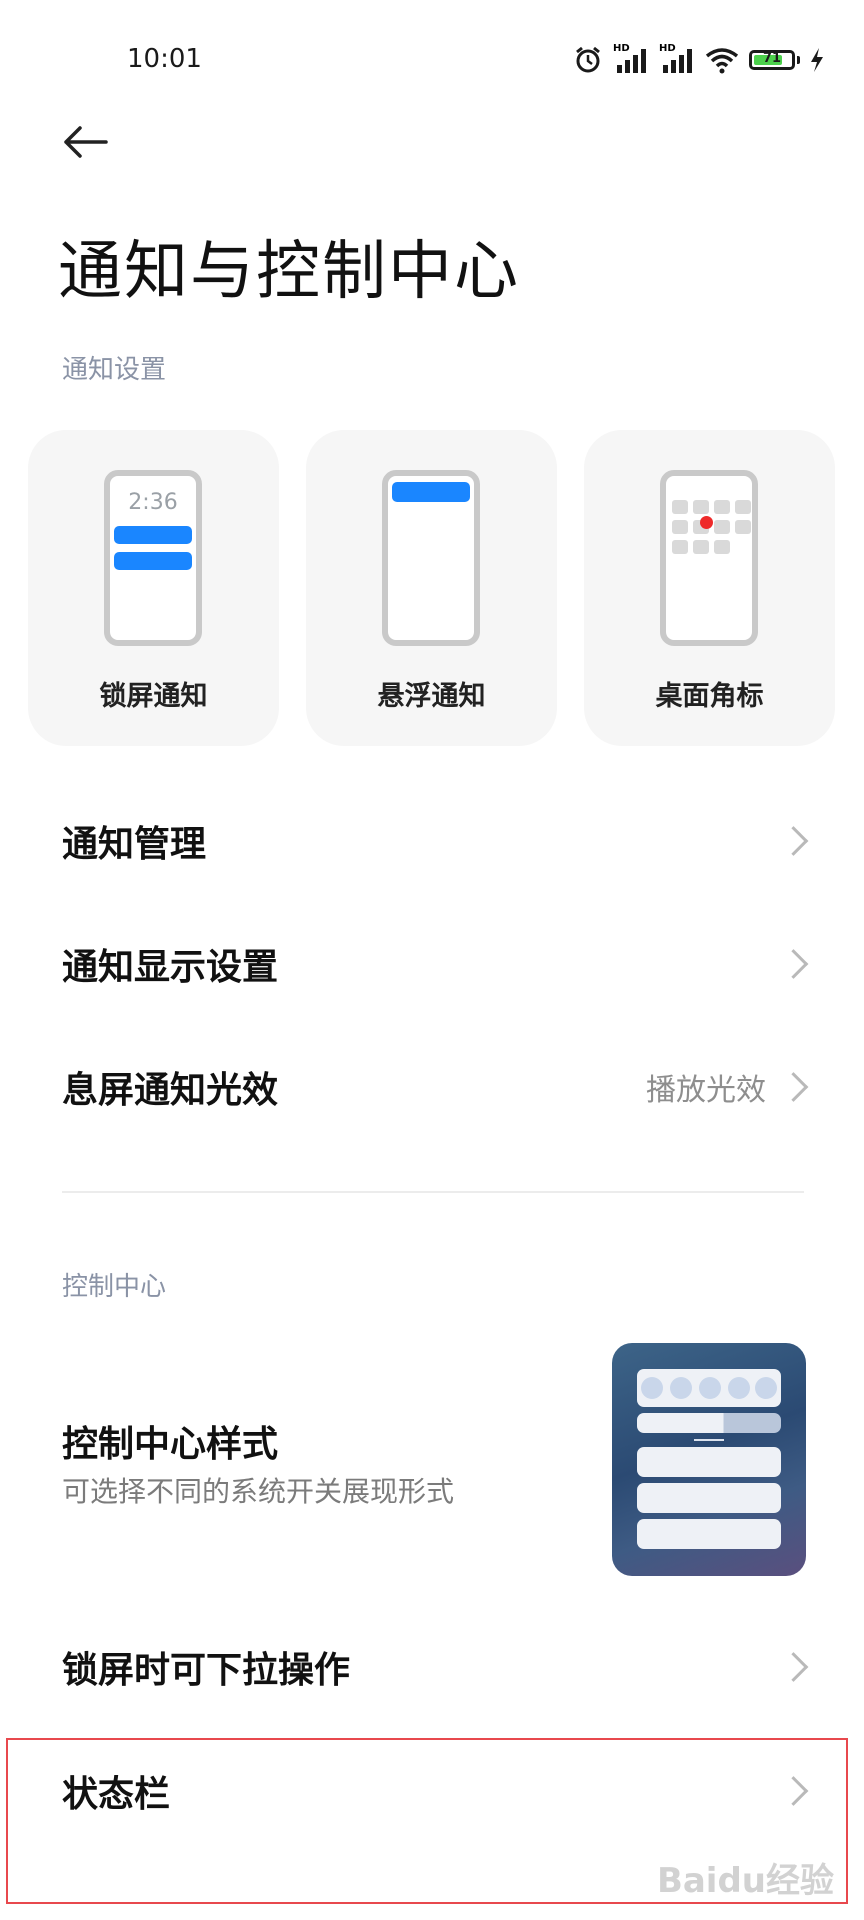 Image resolution: width=864 pixels, height=1920 pixels. I want to click on watermark: Baidu经验, so click(745, 1881).